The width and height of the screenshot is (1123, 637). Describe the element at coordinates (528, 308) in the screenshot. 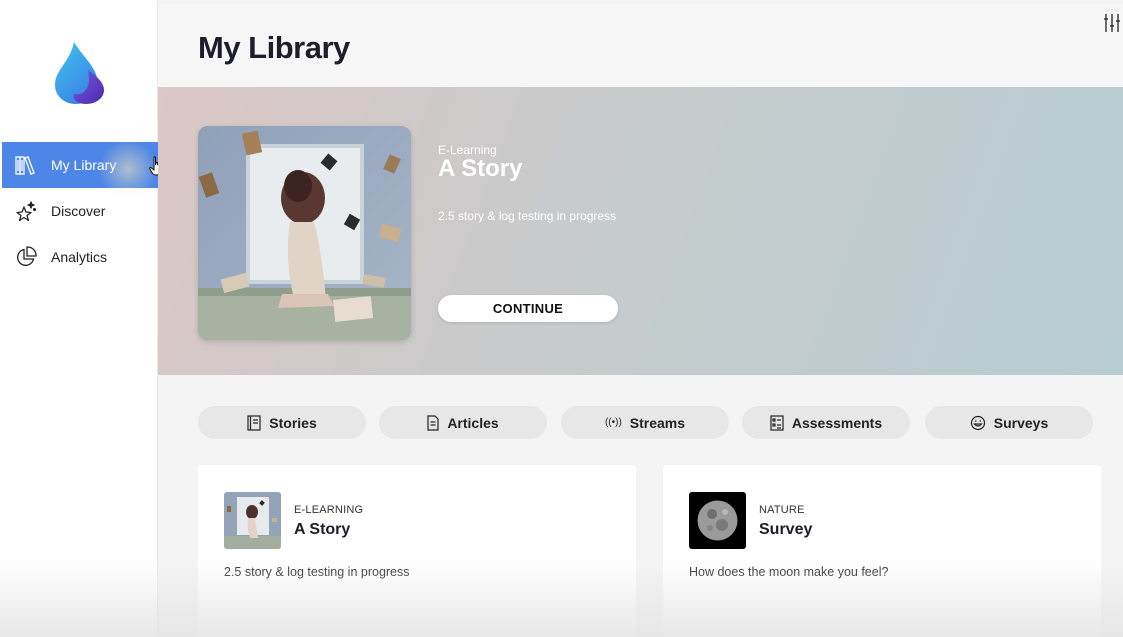

I see `continue-button: CONTINUE` at that location.